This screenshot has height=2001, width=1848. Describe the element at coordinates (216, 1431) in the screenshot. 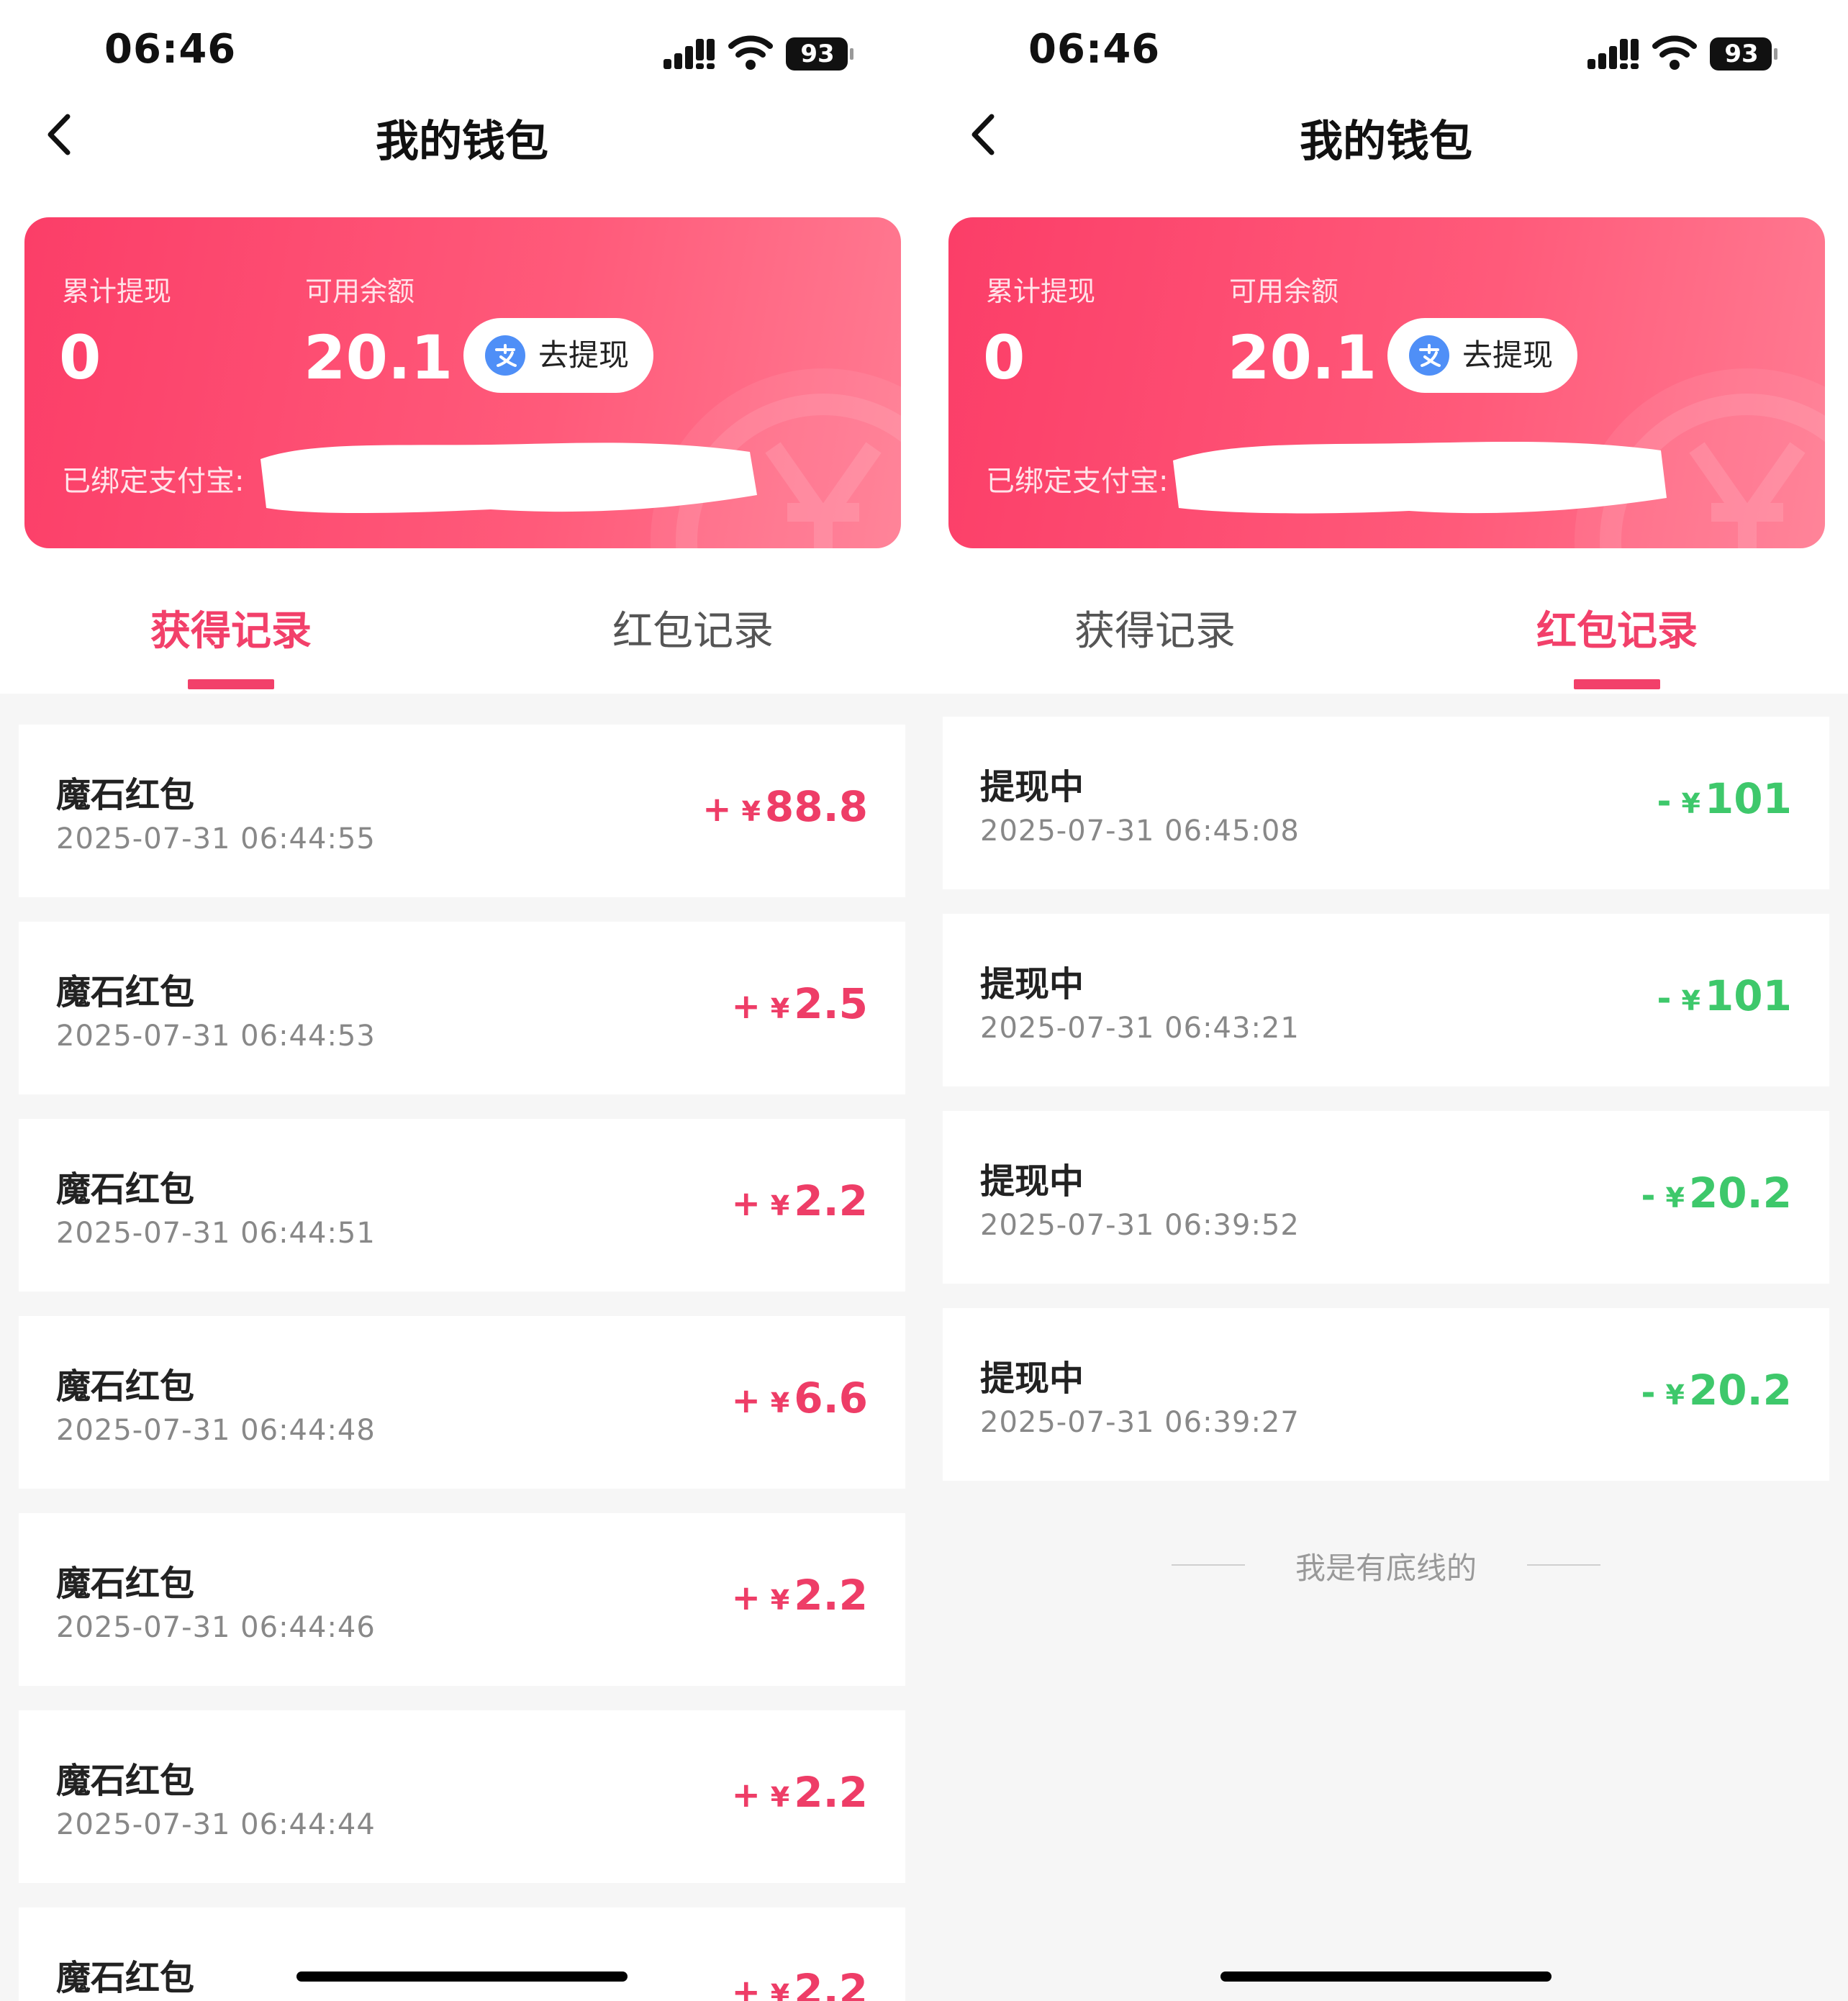

I see `record-time: 2025-07-31 06:44:48` at that location.